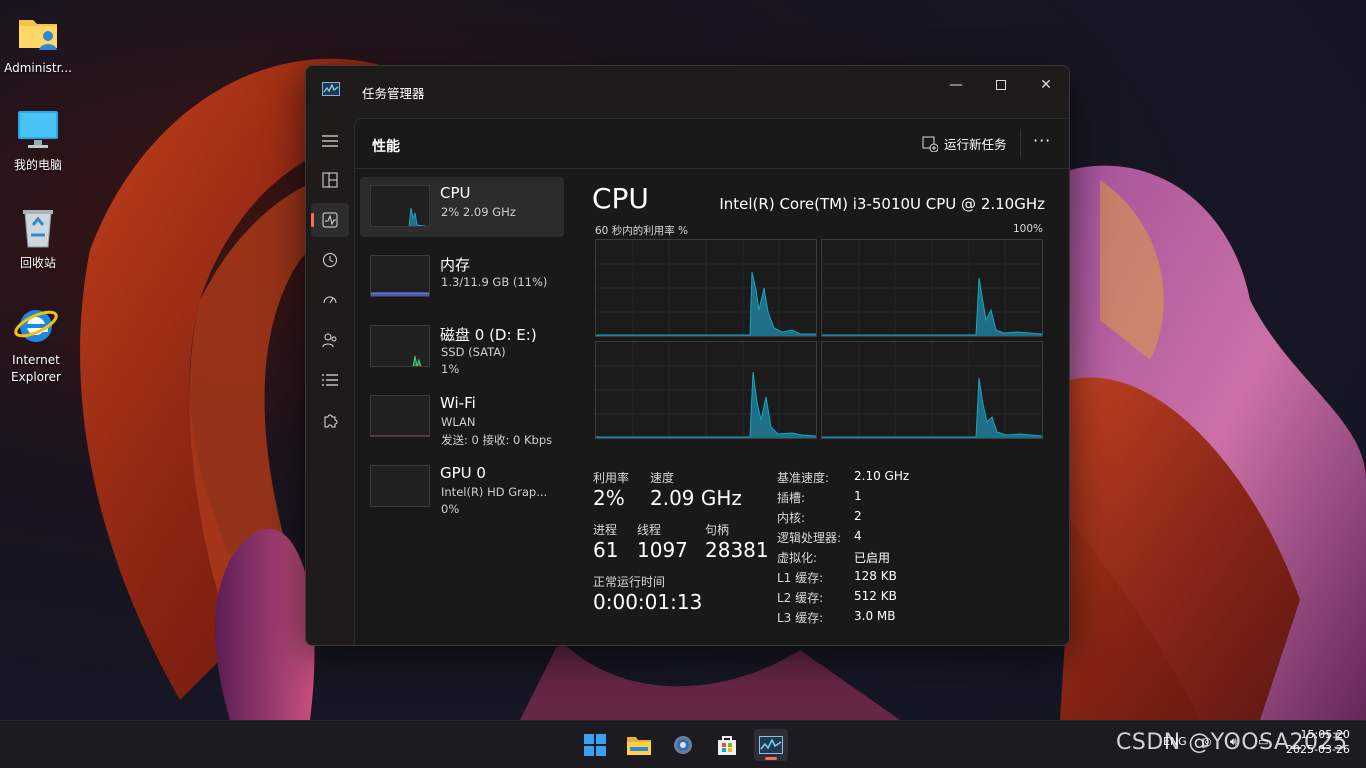 The width and height of the screenshot is (1366, 768). Describe the element at coordinates (455, 193) in the screenshot. I see `resource-name: CPU` at that location.